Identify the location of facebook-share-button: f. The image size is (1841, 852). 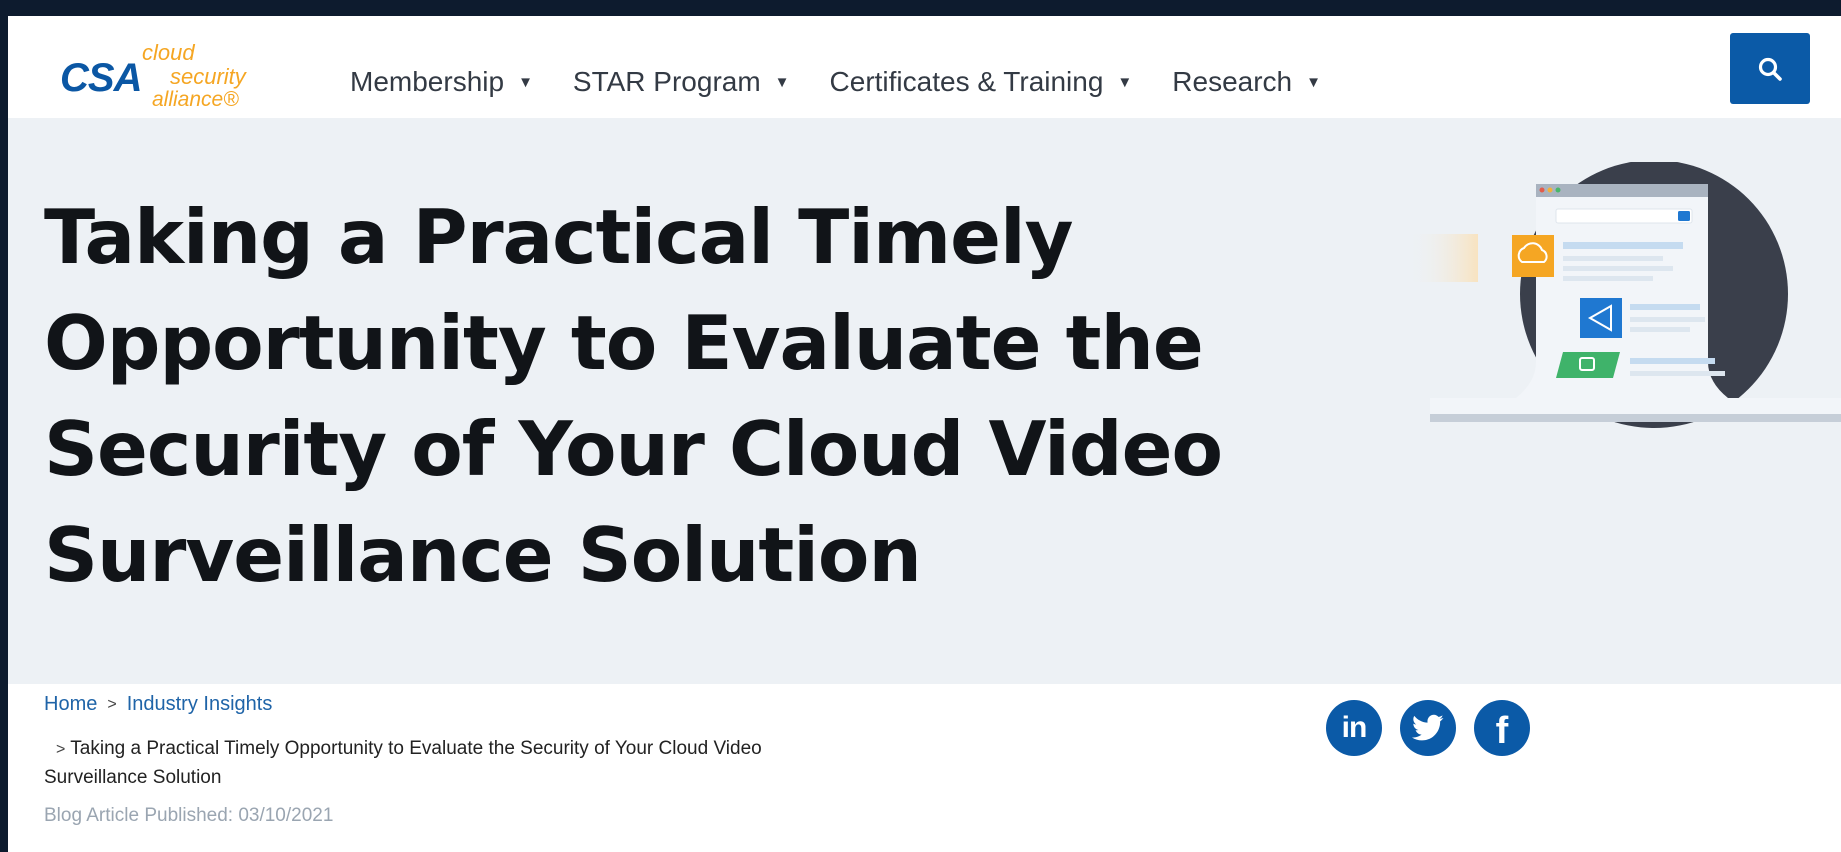
(1502, 728).